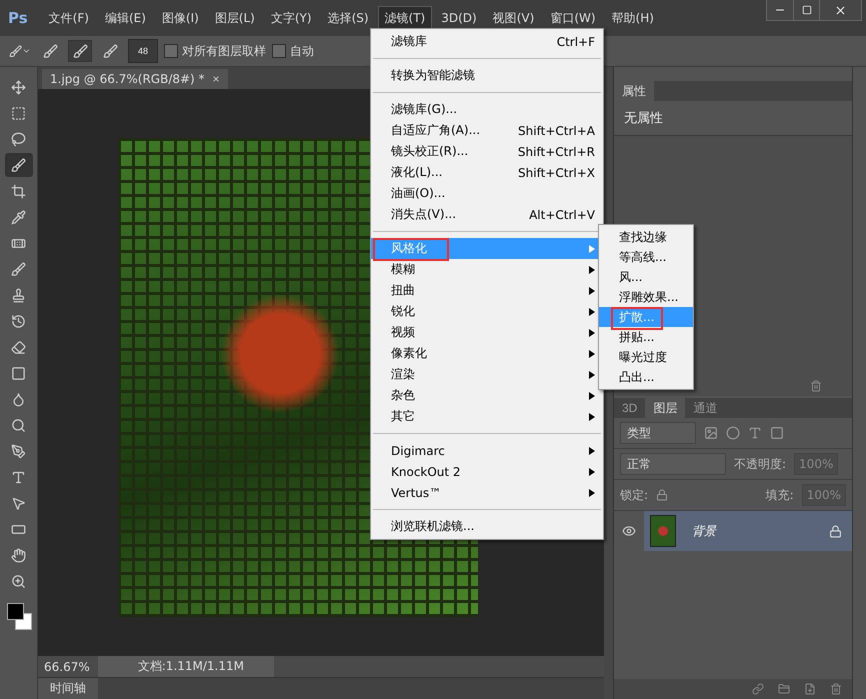 The width and height of the screenshot is (866, 699). Describe the element at coordinates (67, 667) in the screenshot. I see `zoom-level: 66.67%` at that location.